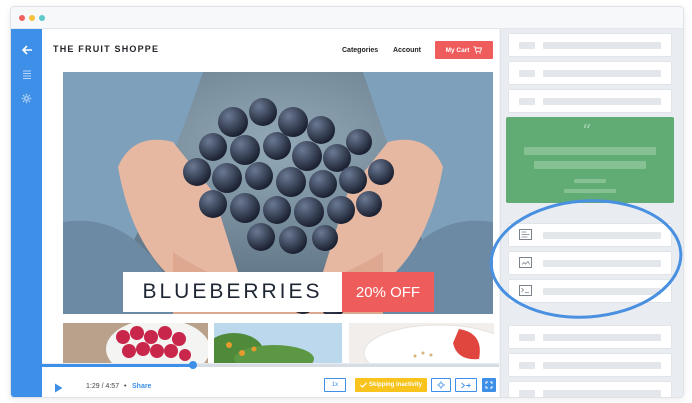 The height and width of the screenshot is (403, 692). What do you see at coordinates (360, 50) in the screenshot?
I see `nav-categories: Categories` at bounding box center [360, 50].